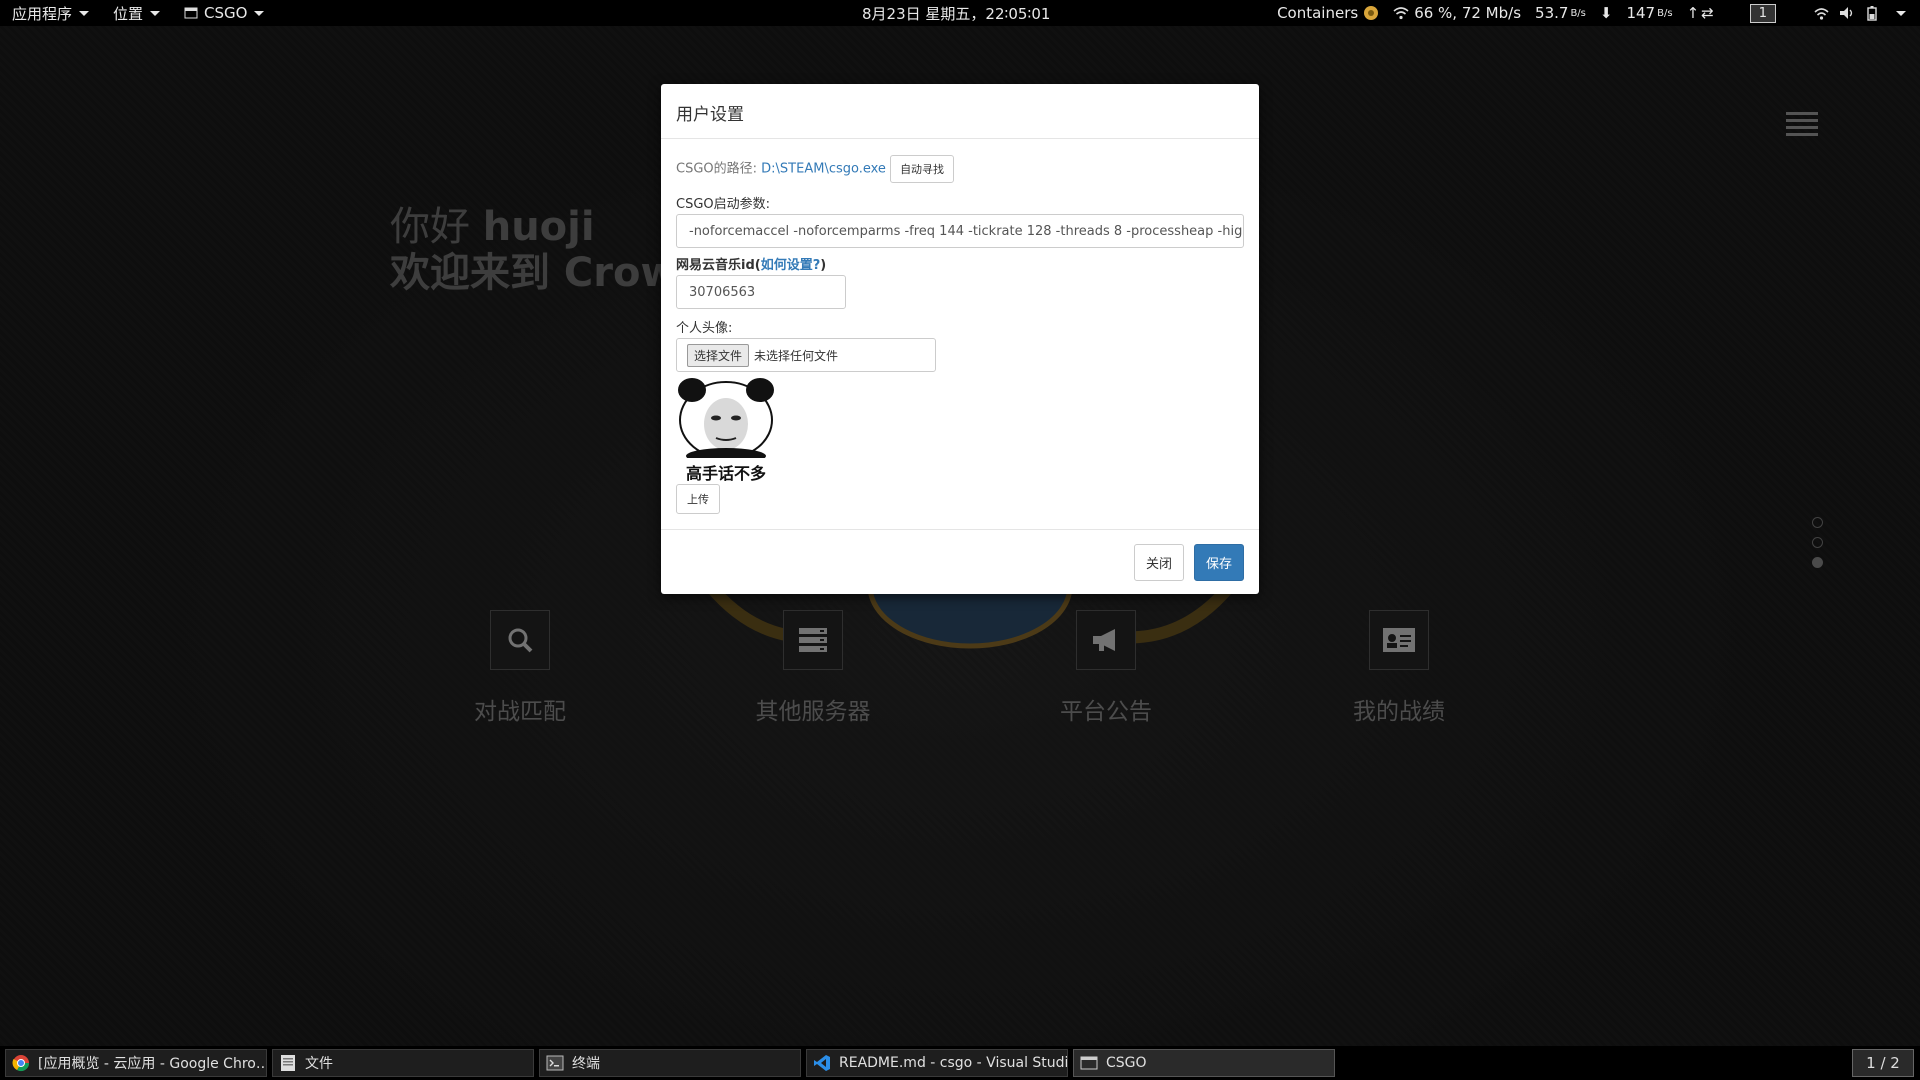 The height and width of the screenshot is (1080, 1920). Describe the element at coordinates (555, 1063) in the screenshot. I see `terminal-icon` at that location.